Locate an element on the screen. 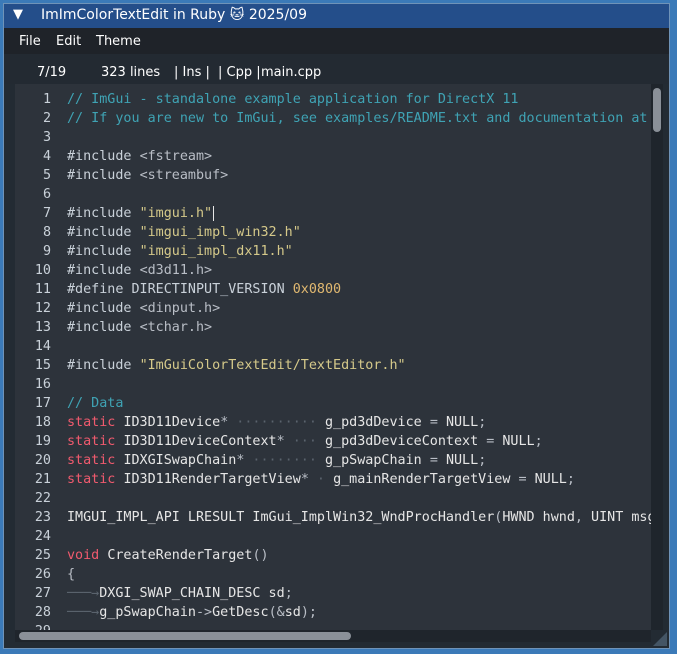  line-code: #define DIRECTINPUT_VERSION 0x0800 is located at coordinates (204, 289).